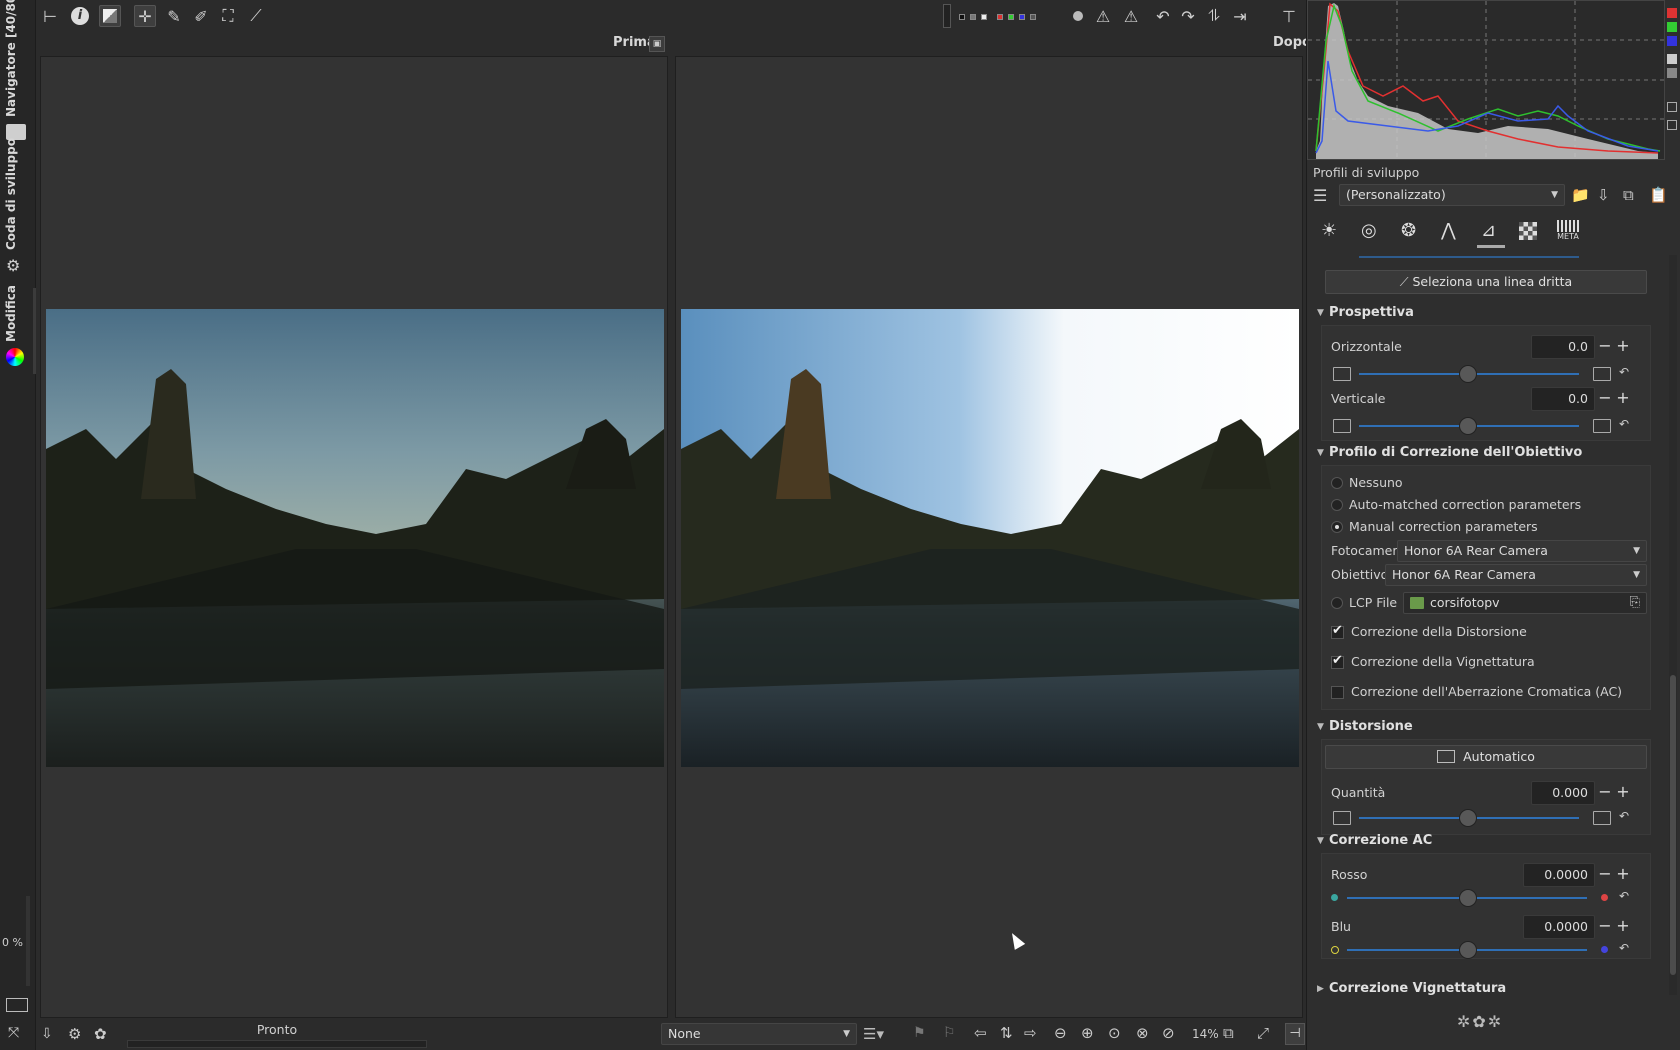  Describe the element at coordinates (1605, 397) in the screenshot. I see `vertical-minus-button: −` at that location.